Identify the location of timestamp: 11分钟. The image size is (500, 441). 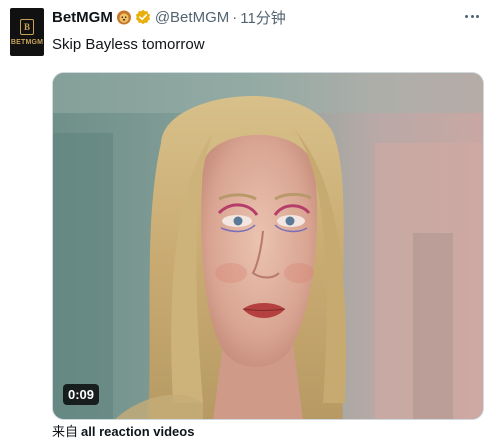
(263, 17).